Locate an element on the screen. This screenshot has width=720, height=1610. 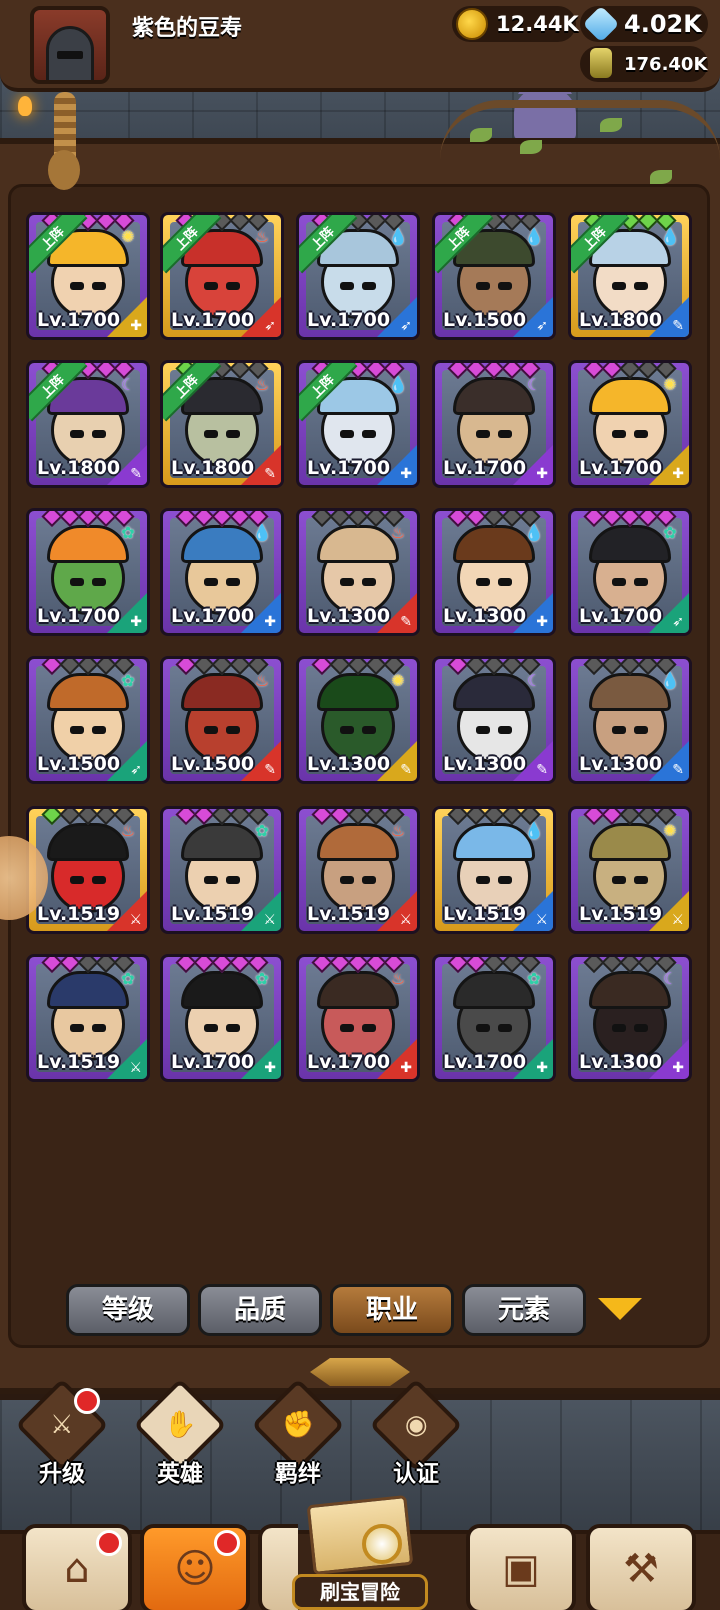
shop-notification-badge is located at coordinates (109, 1543).